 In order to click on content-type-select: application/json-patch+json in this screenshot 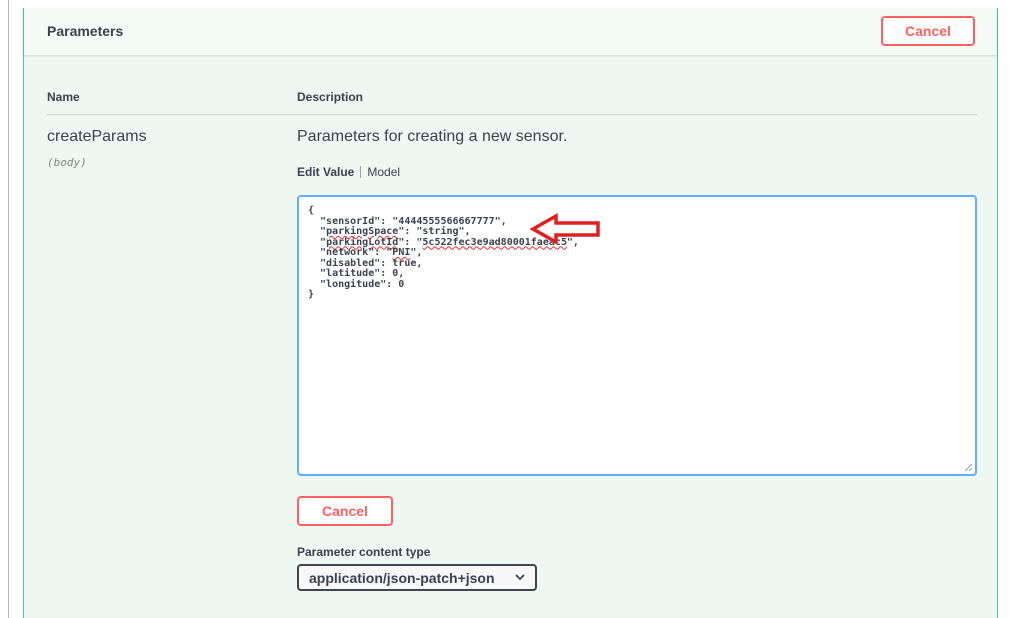, I will do `click(417, 577)`.